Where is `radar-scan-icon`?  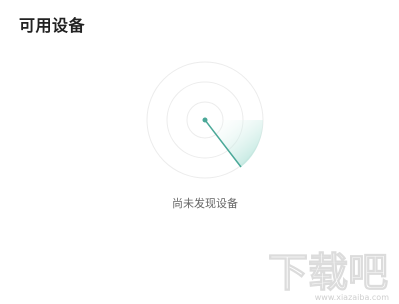 radar-scan-icon is located at coordinates (205, 120).